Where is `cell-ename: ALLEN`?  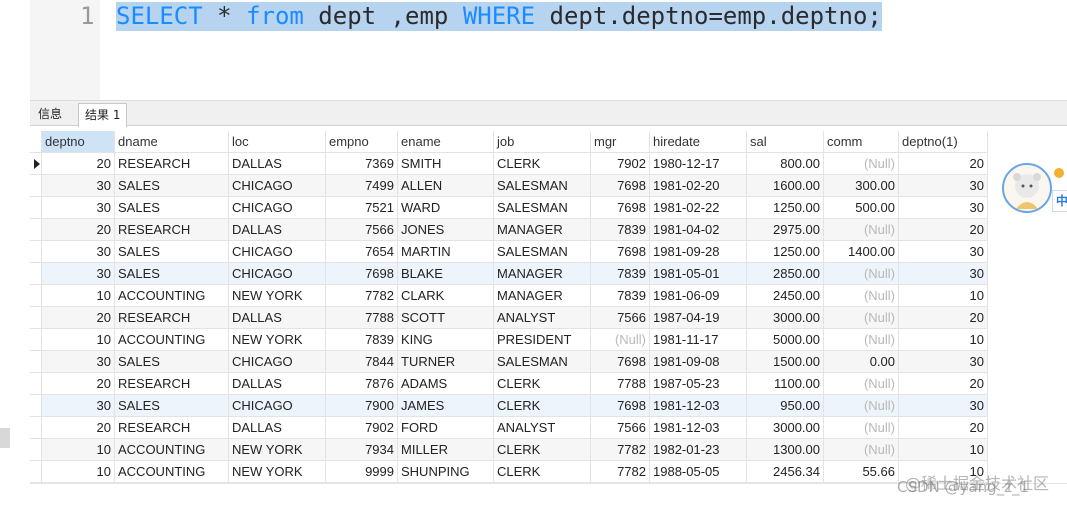 cell-ename: ALLEN is located at coordinates (446, 186).